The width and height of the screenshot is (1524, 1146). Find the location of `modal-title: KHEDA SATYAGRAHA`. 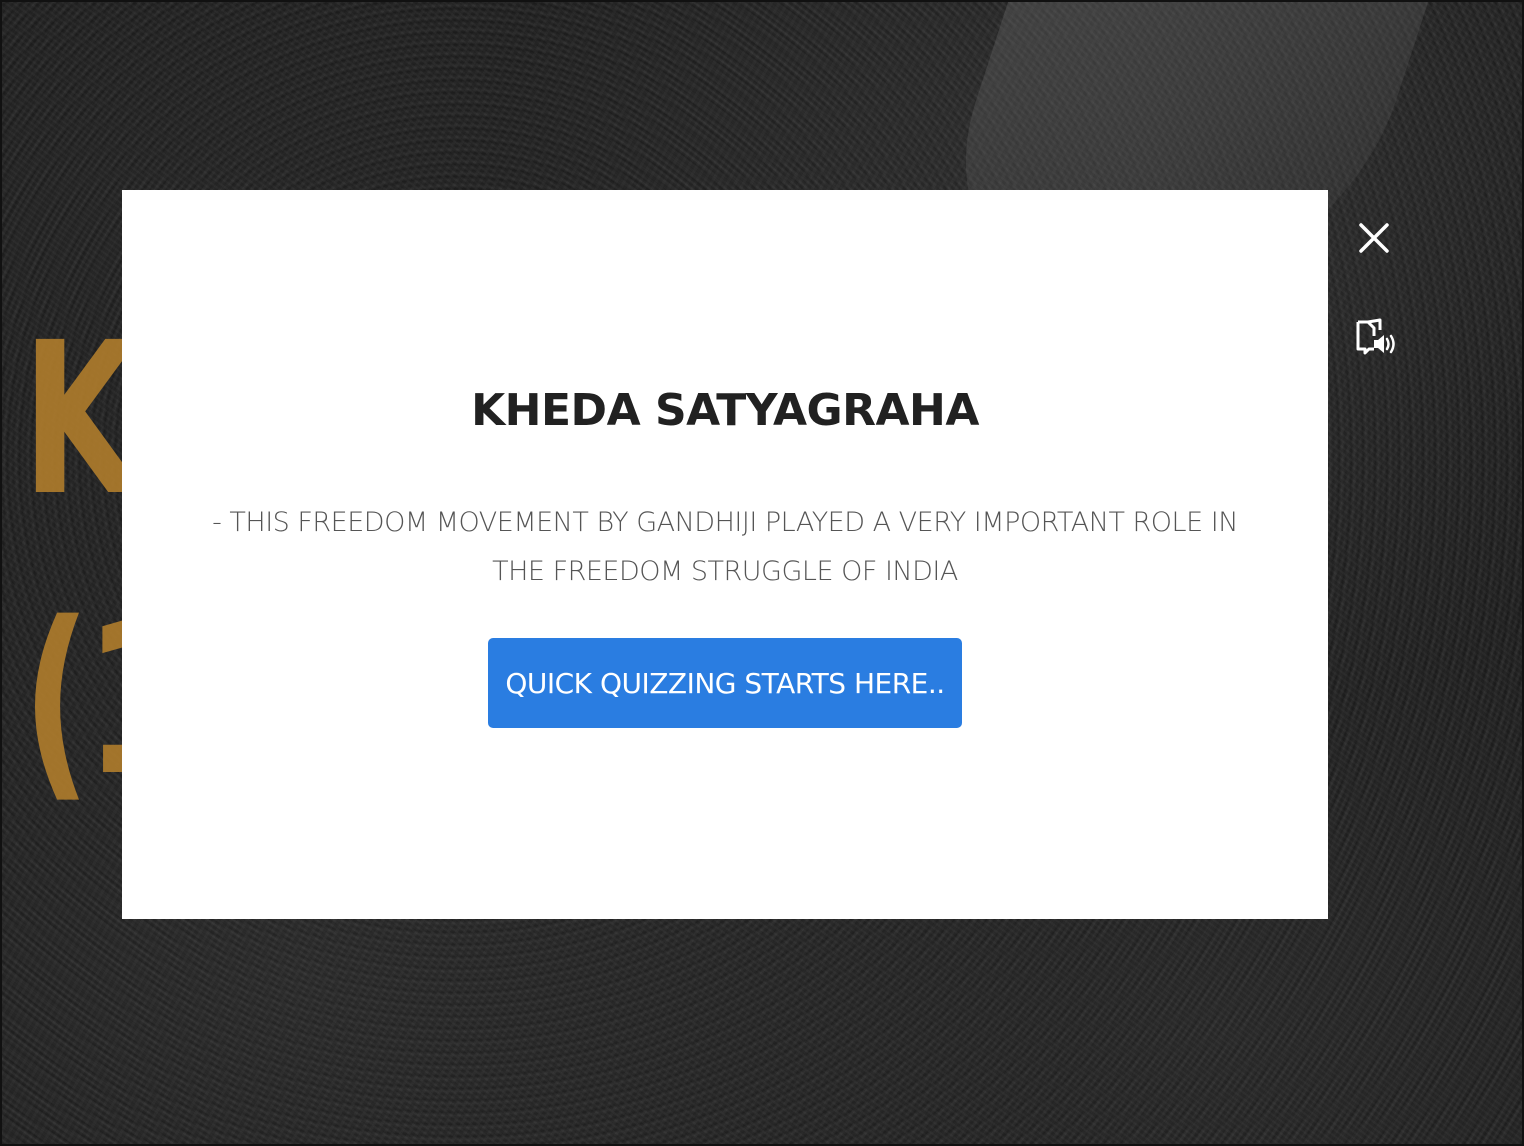

modal-title: KHEDA SATYAGRAHA is located at coordinates (725, 410).